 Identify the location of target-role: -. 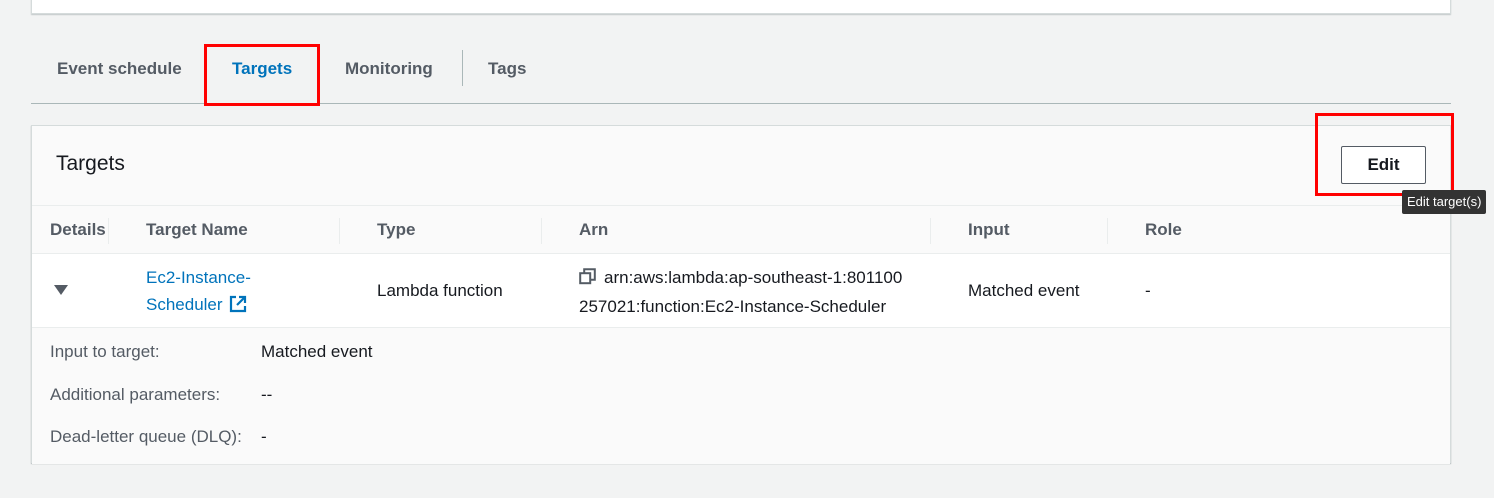
(1148, 290).